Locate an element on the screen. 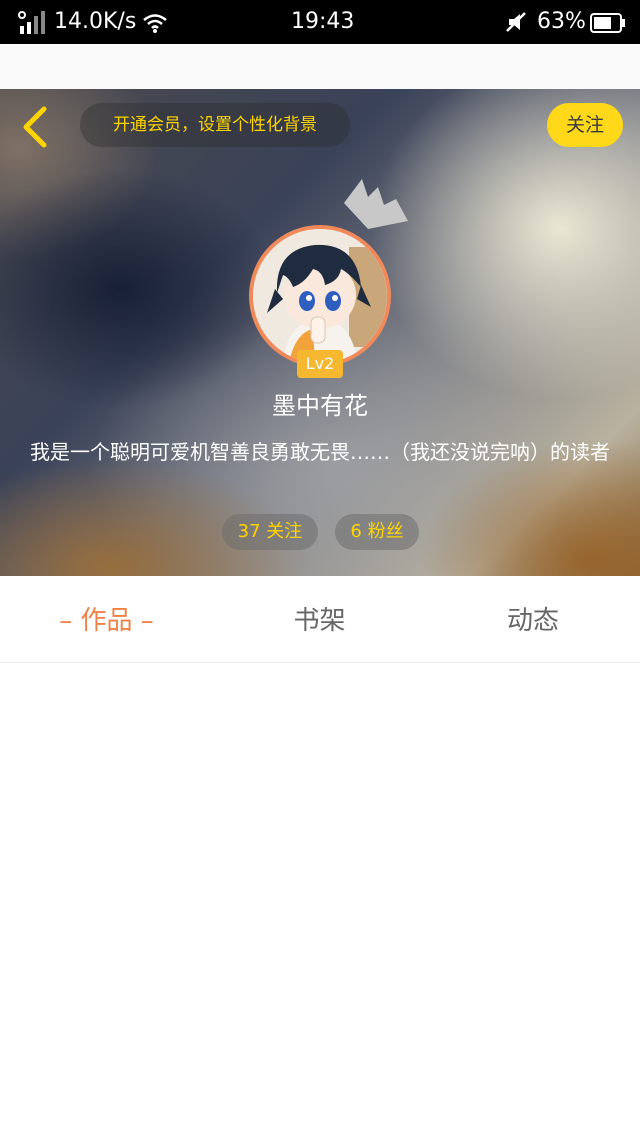 This screenshot has height=1138, width=640. avatar-illustration is located at coordinates (320, 296).